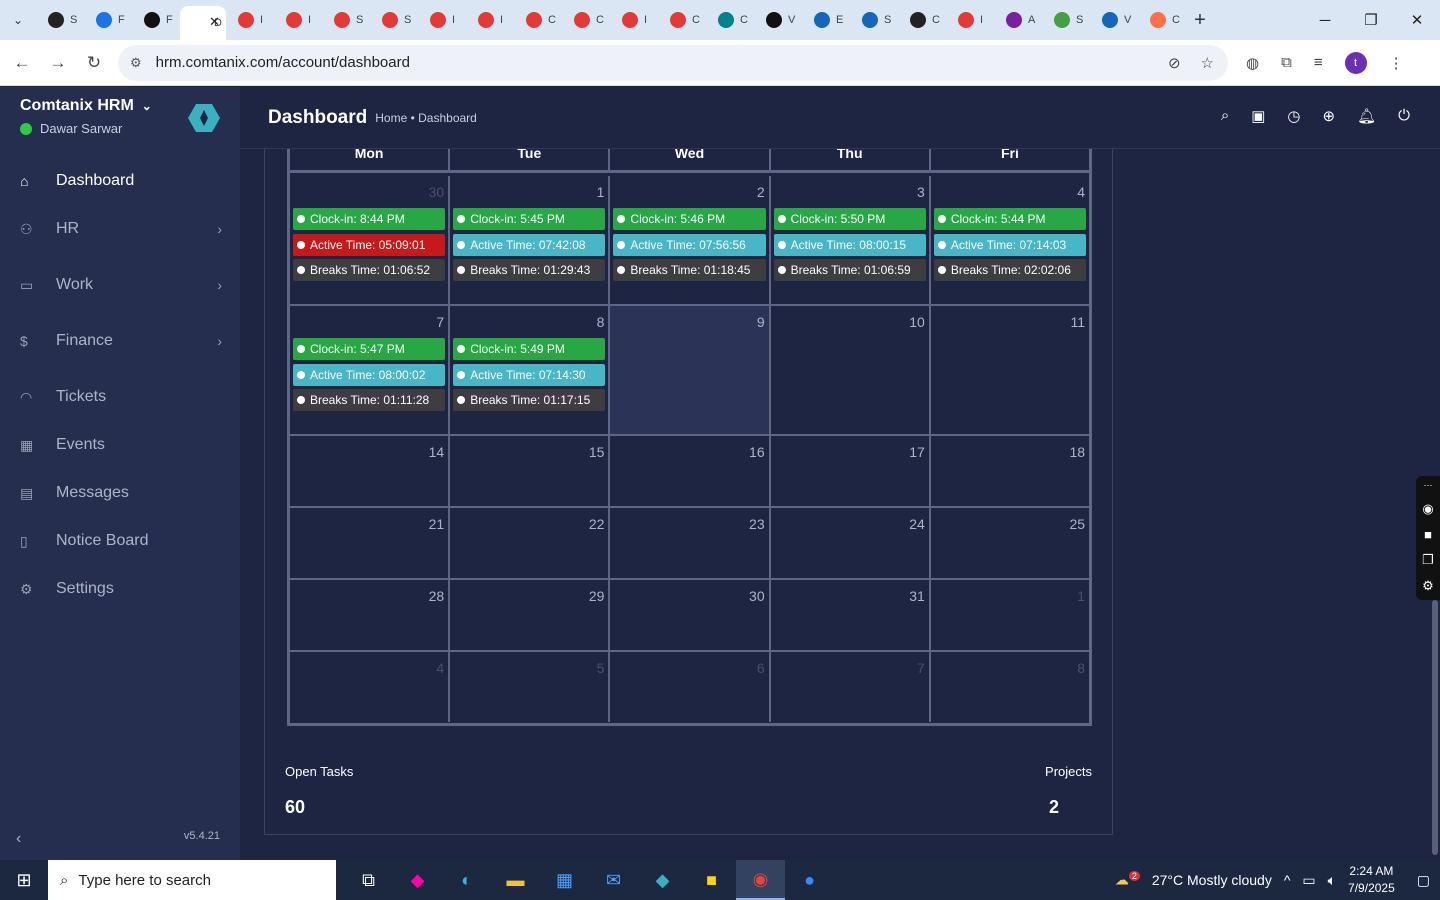 The height and width of the screenshot is (900, 1440). Describe the element at coordinates (851, 615) in the screenshot. I see `calendar-day-cell: 31` at that location.